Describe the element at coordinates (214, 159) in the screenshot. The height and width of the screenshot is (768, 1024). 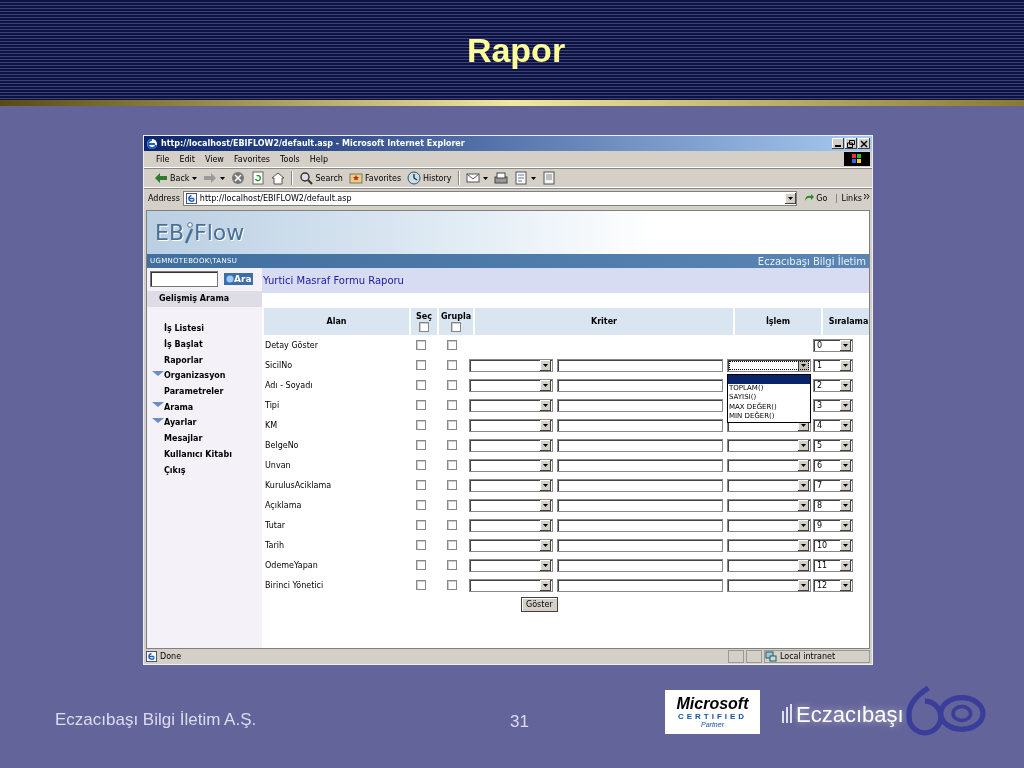
I see `menu-item: View` at that location.